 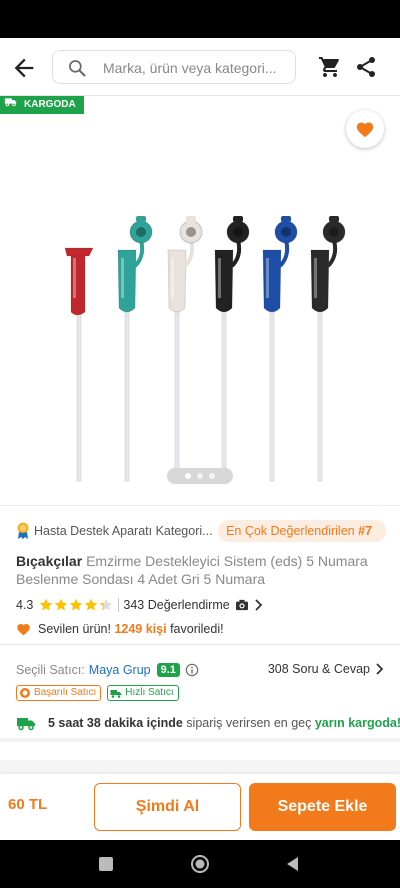 What do you see at coordinates (50, 670) in the screenshot?
I see `seller-label: Seçili Satıcı:` at bounding box center [50, 670].